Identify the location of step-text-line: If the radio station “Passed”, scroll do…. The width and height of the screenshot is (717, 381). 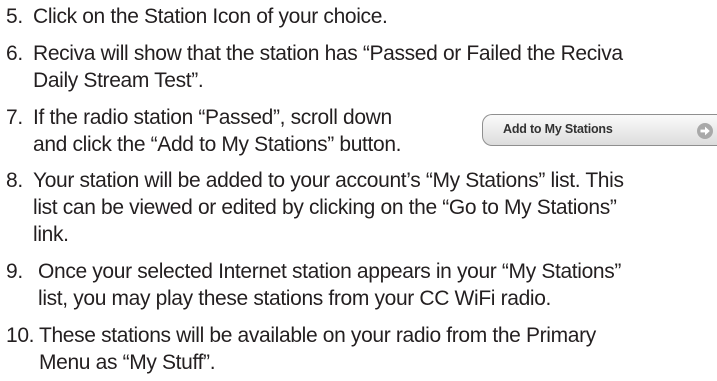
(212, 117).